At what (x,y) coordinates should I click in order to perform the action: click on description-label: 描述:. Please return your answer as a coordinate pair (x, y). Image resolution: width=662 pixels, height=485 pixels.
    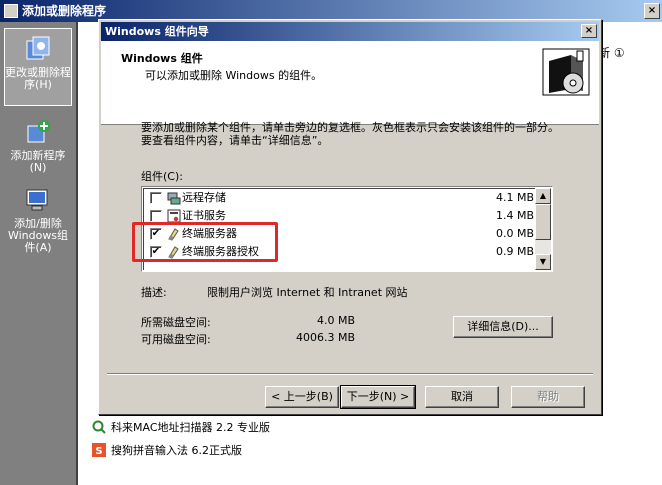
    Looking at the image, I should click on (154, 292).